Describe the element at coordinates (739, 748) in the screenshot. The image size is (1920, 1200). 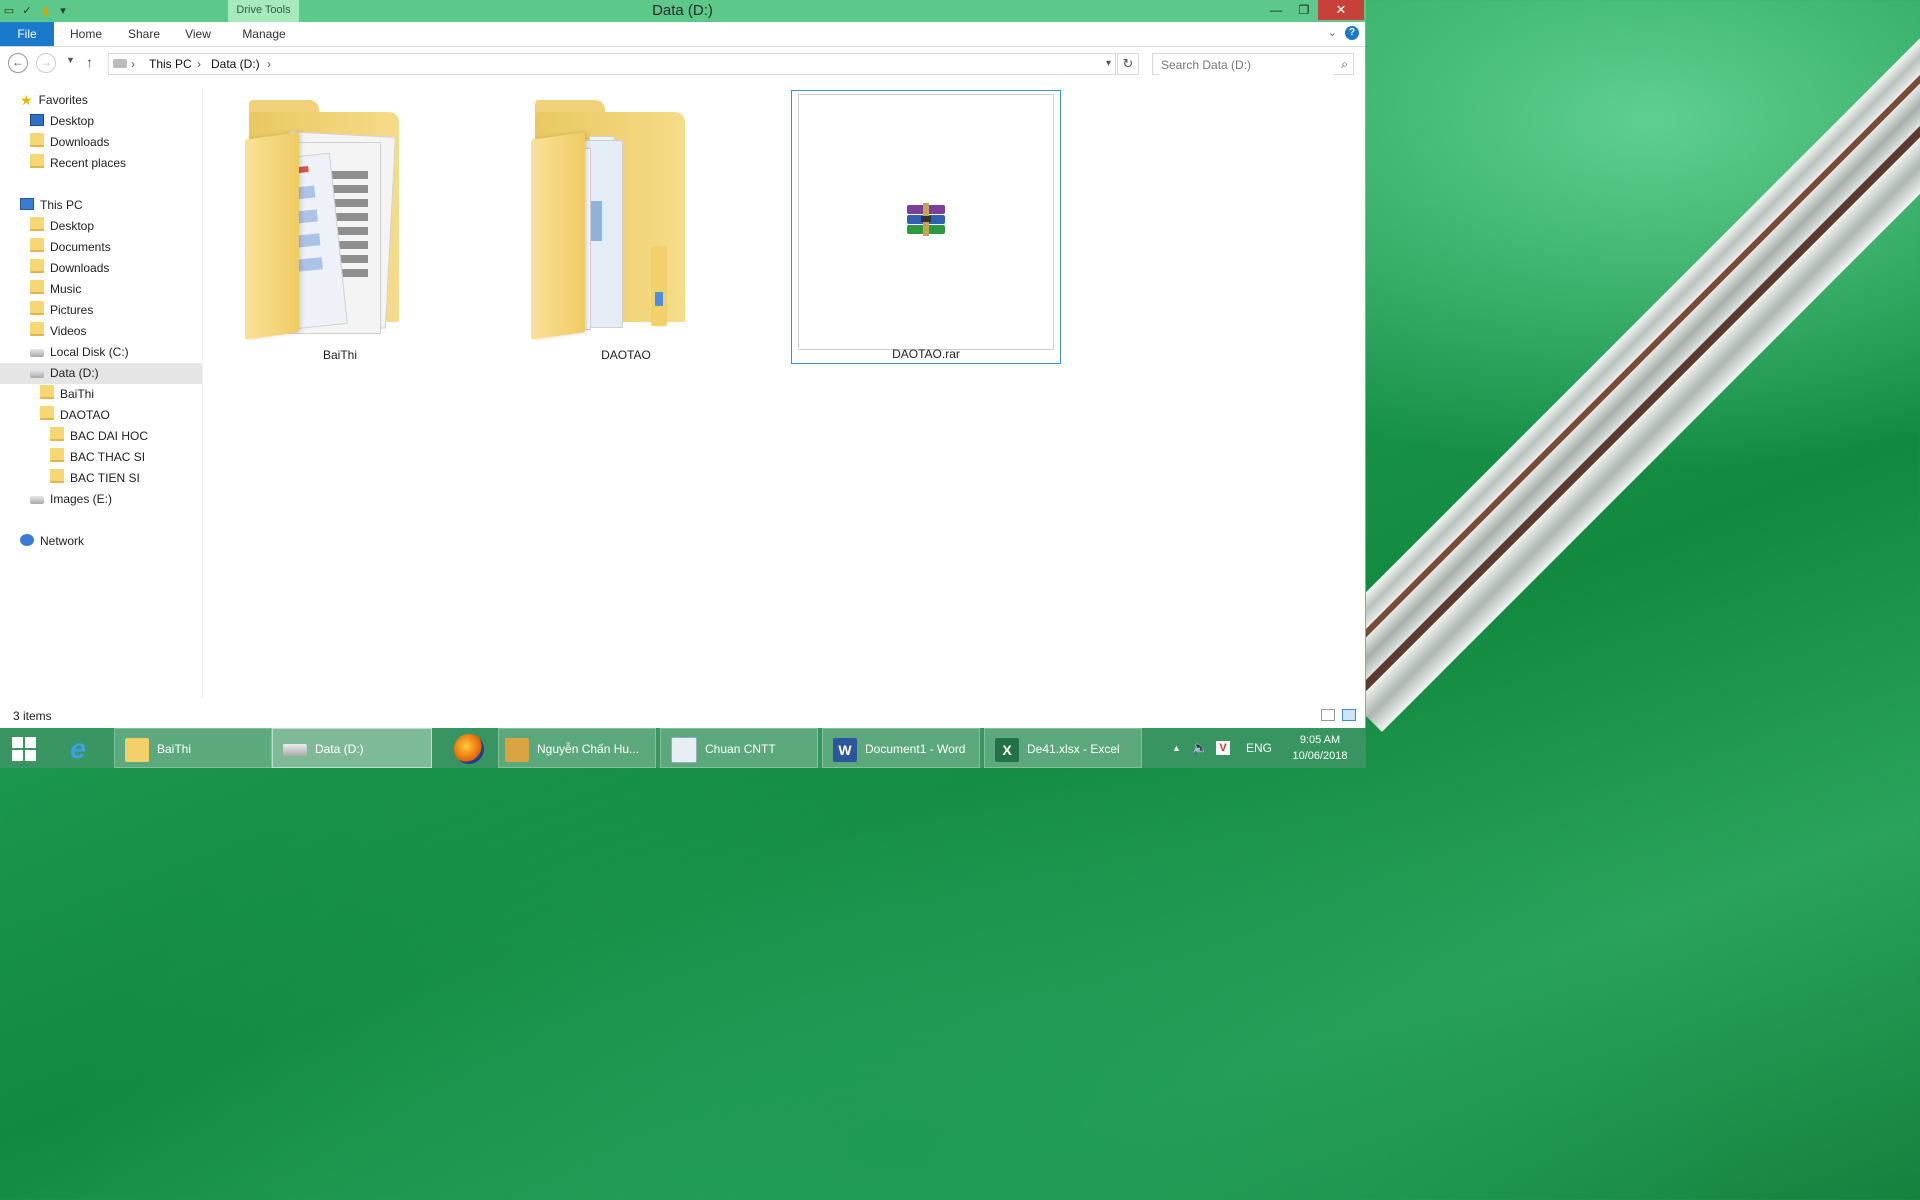
I see `taskbar-item-chuan-cntt: Chuan CNTT` at that location.